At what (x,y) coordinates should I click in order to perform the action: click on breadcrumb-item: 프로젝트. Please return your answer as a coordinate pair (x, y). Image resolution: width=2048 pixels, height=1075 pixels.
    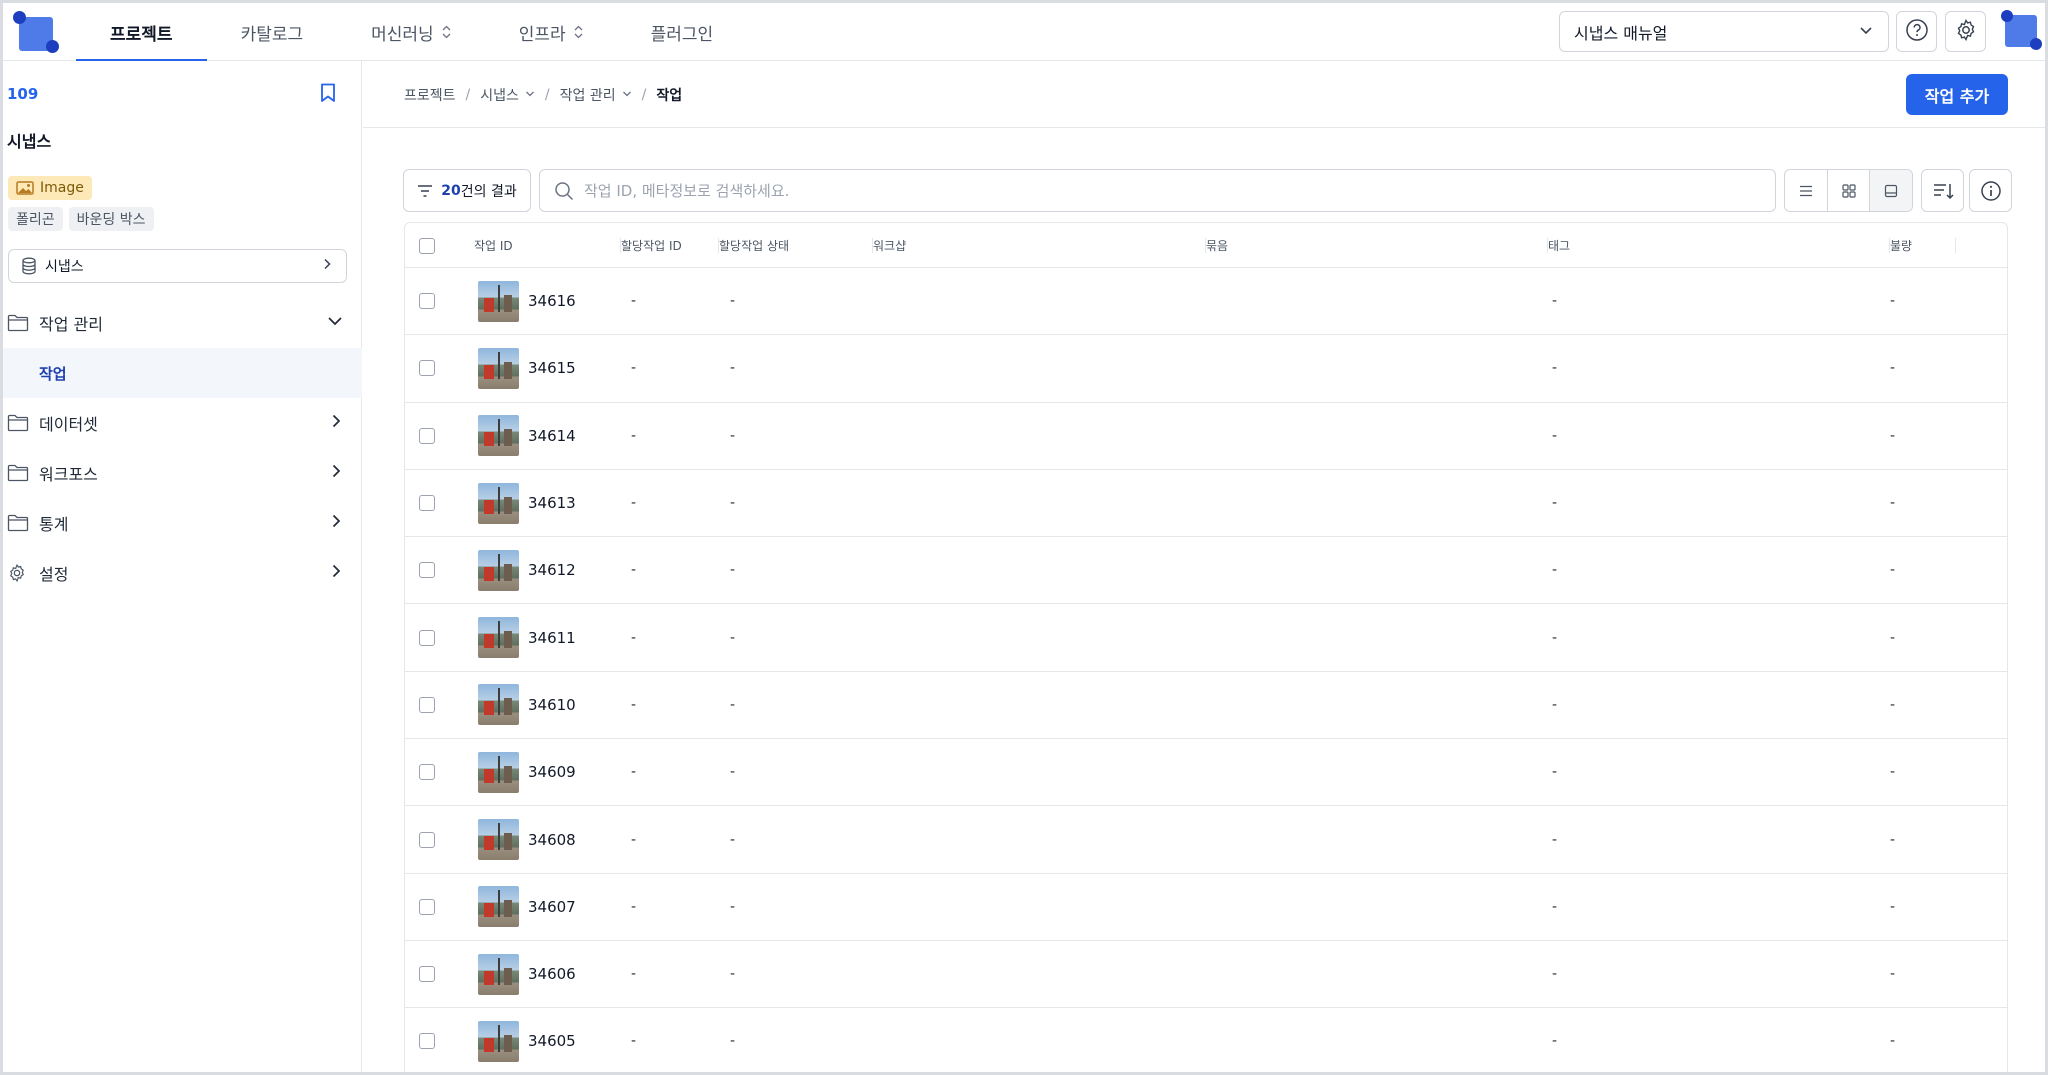
    Looking at the image, I should click on (430, 95).